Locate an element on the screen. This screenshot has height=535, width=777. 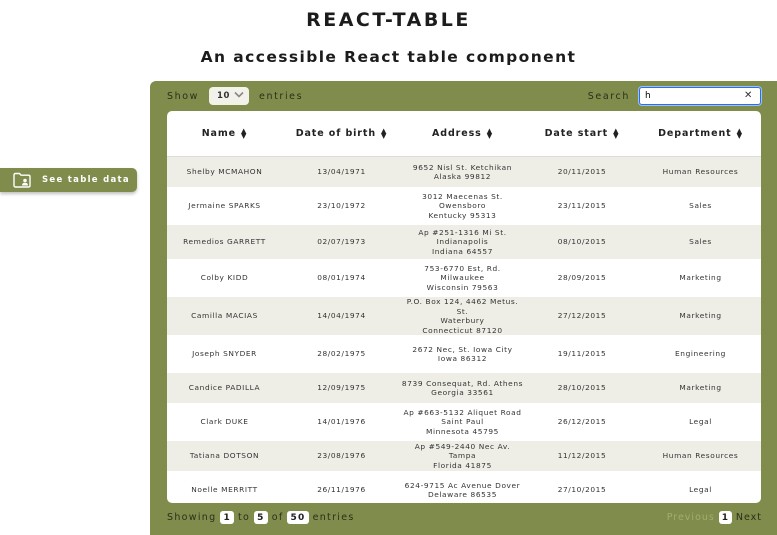
cell-date-start: 28/09/2015 is located at coordinates (582, 278).